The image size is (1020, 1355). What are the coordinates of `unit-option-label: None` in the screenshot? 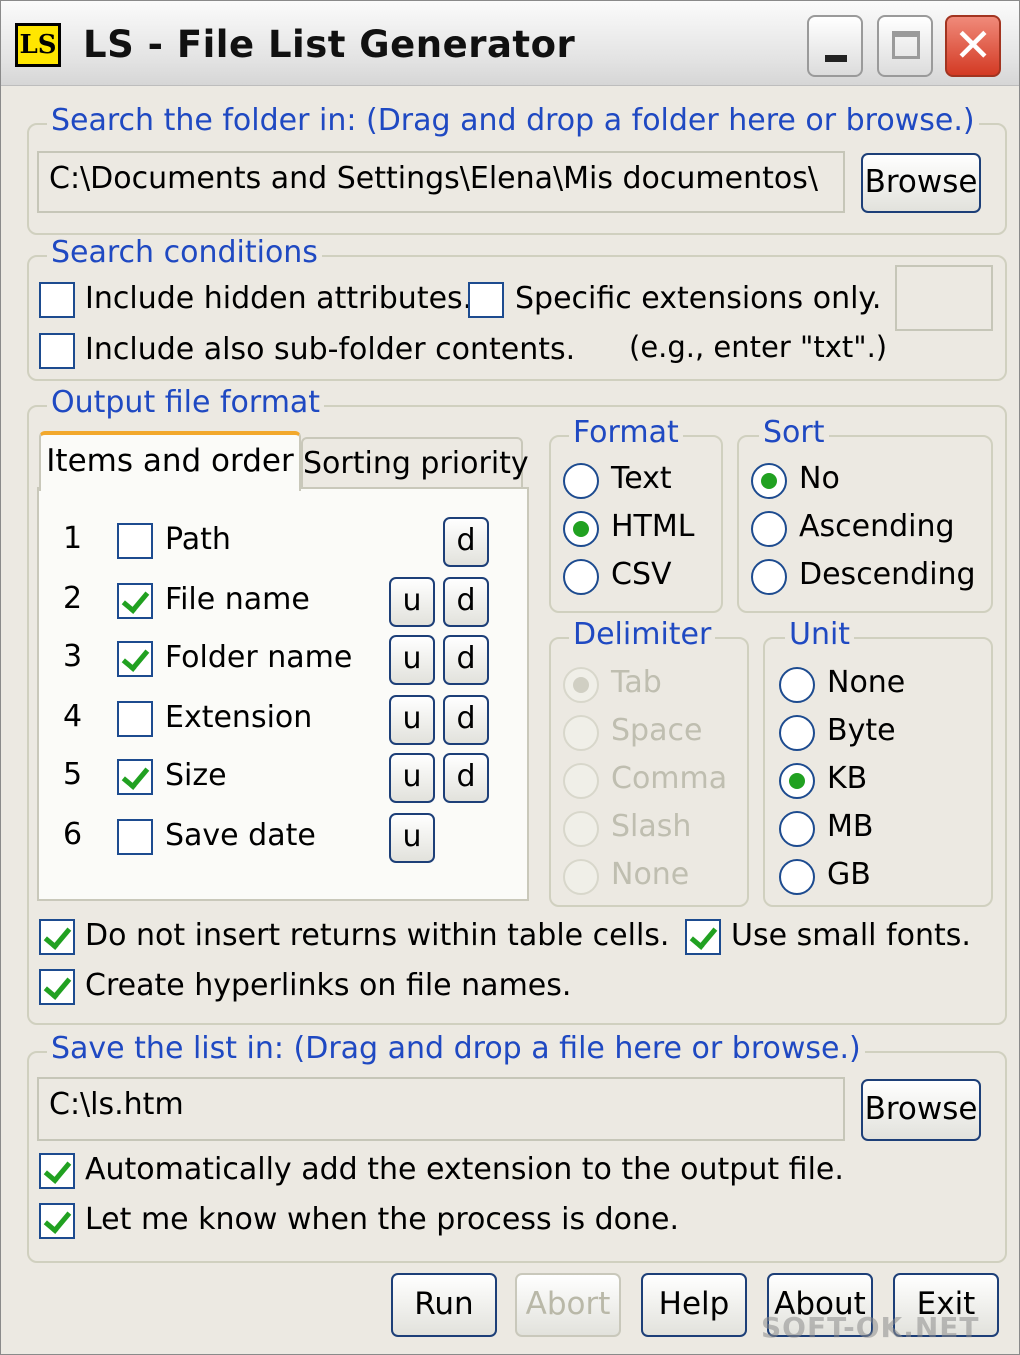 It's located at (866, 682).